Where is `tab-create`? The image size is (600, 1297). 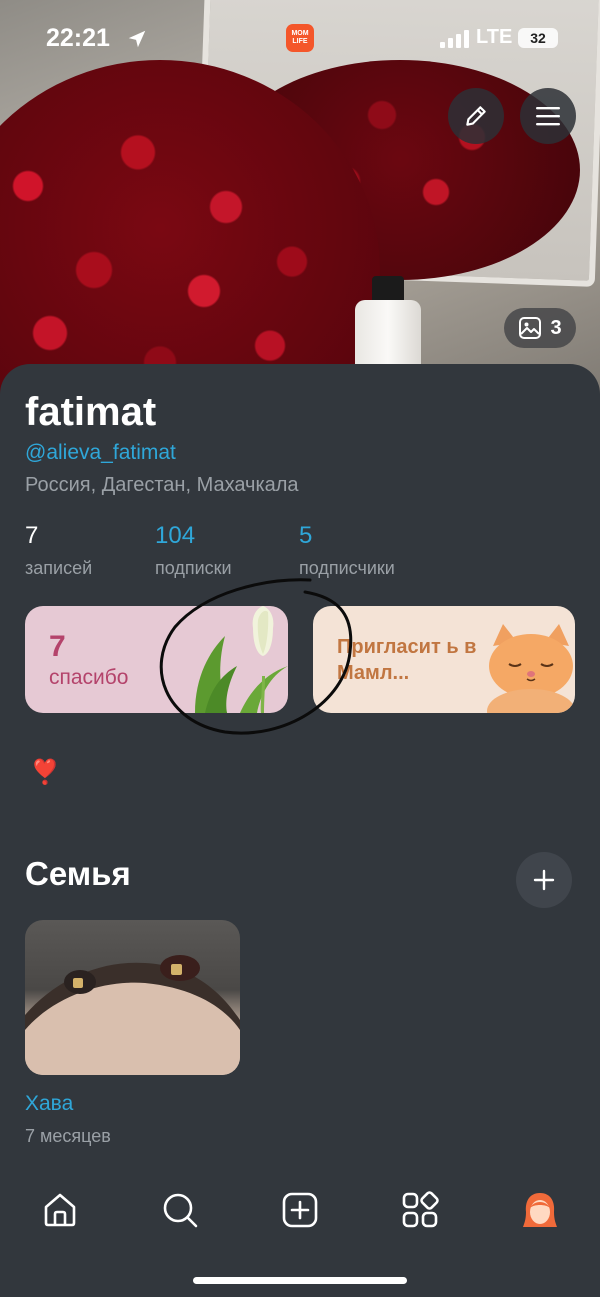
tab-create is located at coordinates (300, 1210).